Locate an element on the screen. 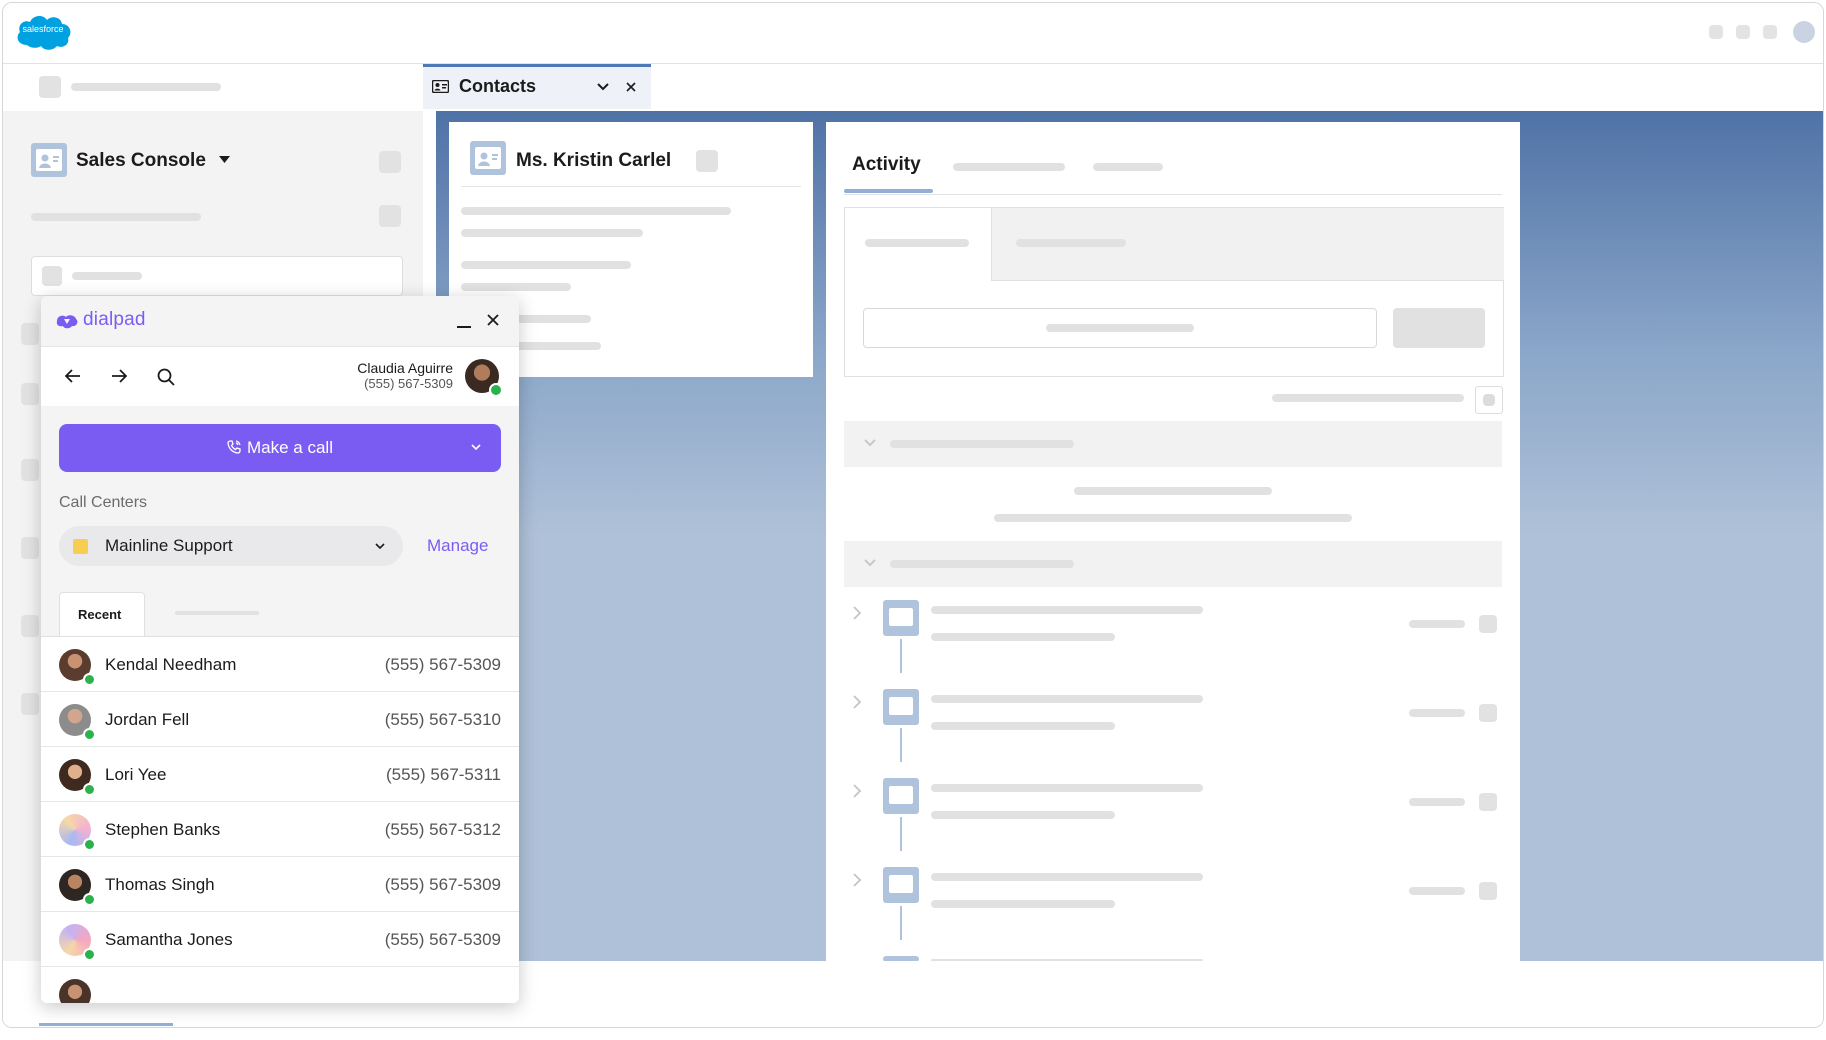 This screenshot has height=1040, width=1826. header-action-3-icon is located at coordinates (1770, 32).